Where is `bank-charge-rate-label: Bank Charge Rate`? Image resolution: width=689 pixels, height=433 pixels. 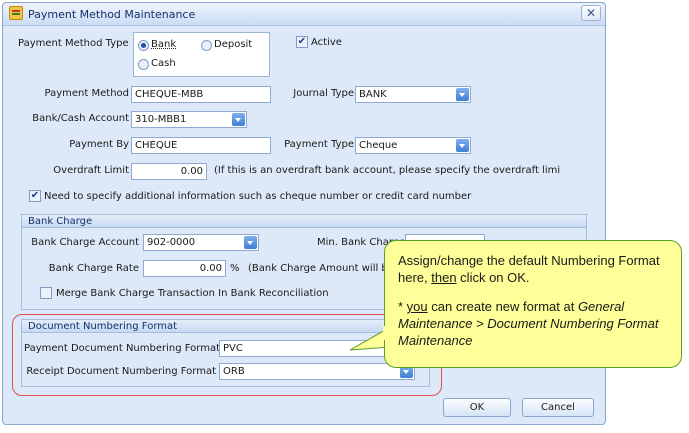 bank-charge-rate-label: Bank Charge Rate is located at coordinates (93, 268).